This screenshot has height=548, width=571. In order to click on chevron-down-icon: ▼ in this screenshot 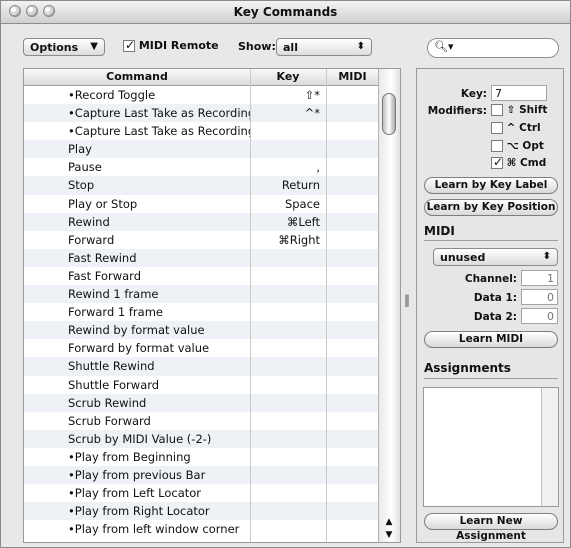, I will do `click(94, 46)`.